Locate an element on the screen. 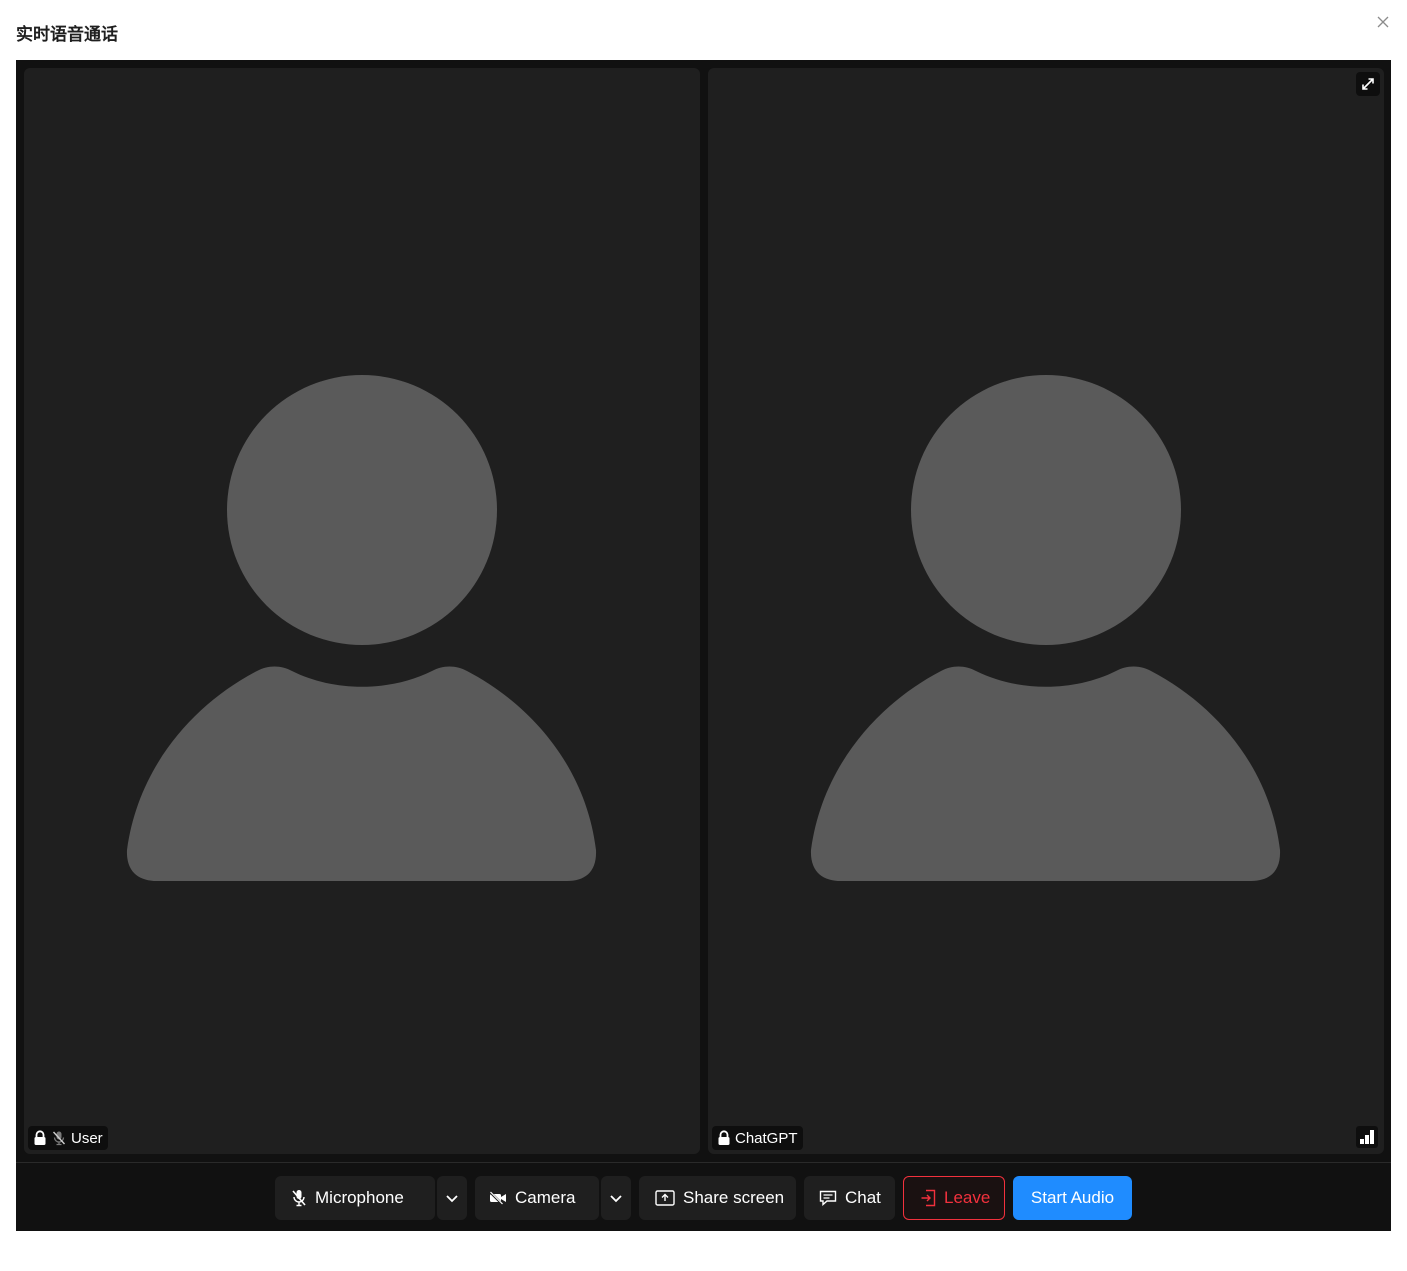 Image resolution: width=1407 pixels, height=1271 pixels. connection-quality-icon is located at coordinates (1367, 1137).